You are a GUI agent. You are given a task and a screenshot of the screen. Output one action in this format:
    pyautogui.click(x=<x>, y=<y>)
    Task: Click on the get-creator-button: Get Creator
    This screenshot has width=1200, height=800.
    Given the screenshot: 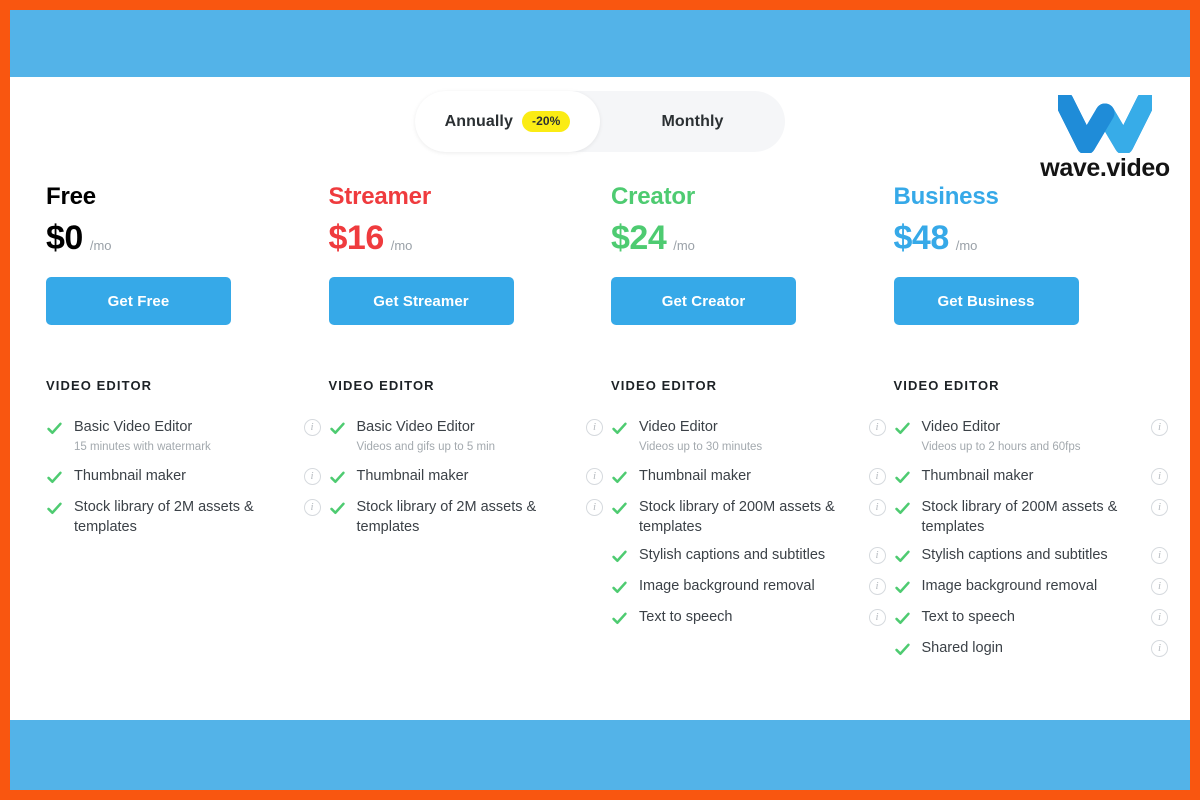 What is the action you would take?
    pyautogui.click(x=703, y=301)
    